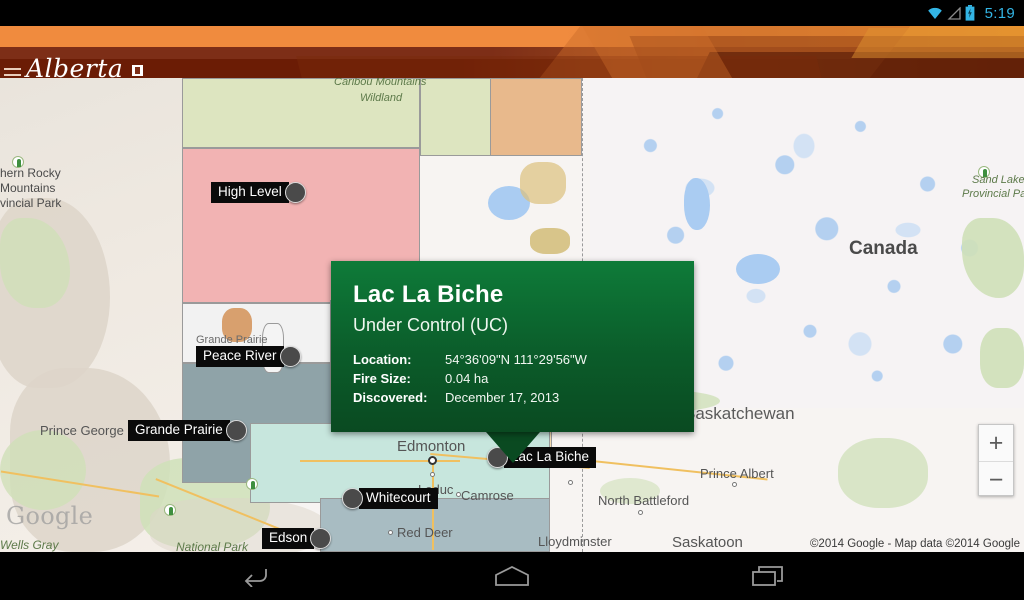 Image resolution: width=1024 pixels, height=600 pixels. Describe the element at coordinates (75, 66) in the screenshot. I see `brand-wordmark: Alberta` at that location.